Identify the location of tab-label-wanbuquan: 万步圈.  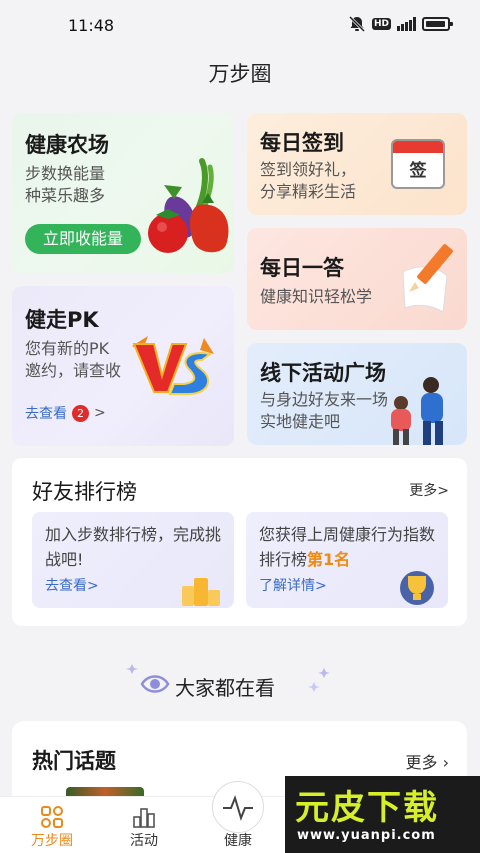
(52, 841).